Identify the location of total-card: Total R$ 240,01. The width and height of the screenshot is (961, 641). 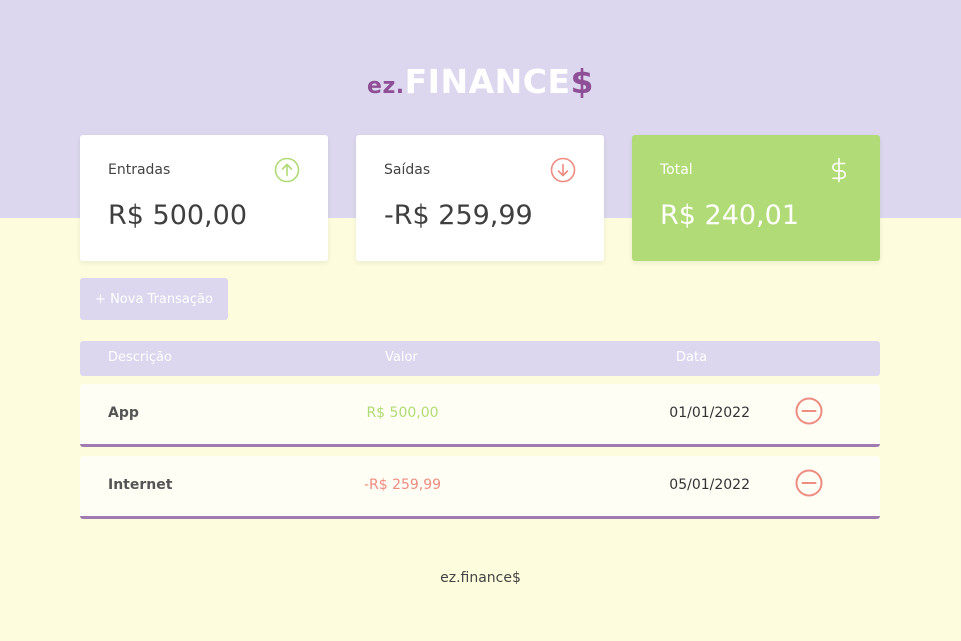
(756, 198).